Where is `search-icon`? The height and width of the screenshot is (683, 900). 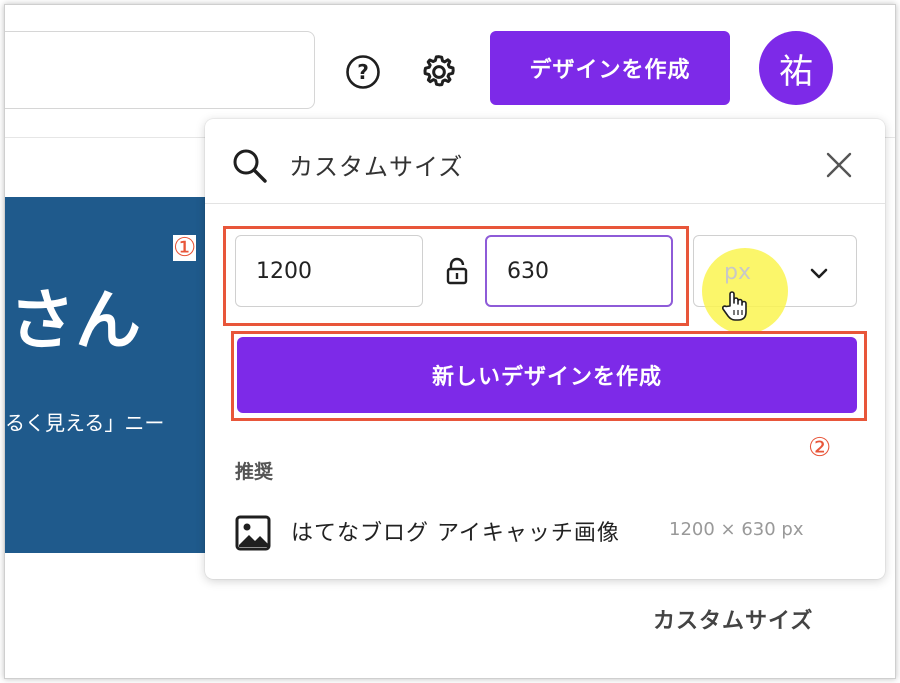
search-icon is located at coordinates (250, 166).